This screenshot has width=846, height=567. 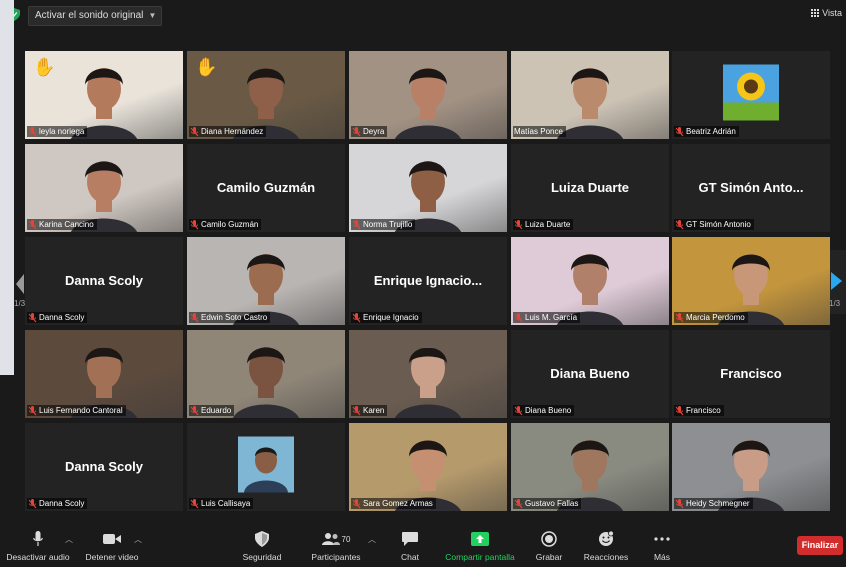 What do you see at coordinates (138, 539) in the screenshot?
I see `video-options-chevron-icon: ︿` at bounding box center [138, 539].